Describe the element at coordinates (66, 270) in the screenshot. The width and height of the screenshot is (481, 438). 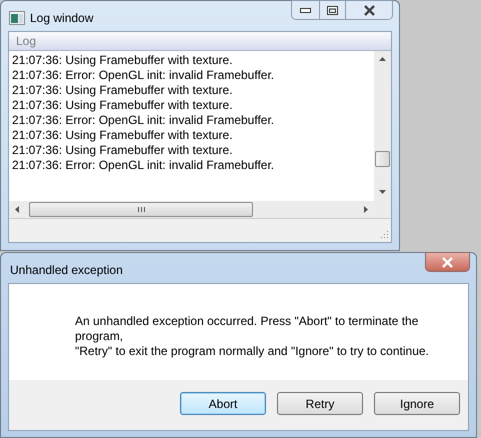
I see `dialog-title: Unhandled exception` at that location.